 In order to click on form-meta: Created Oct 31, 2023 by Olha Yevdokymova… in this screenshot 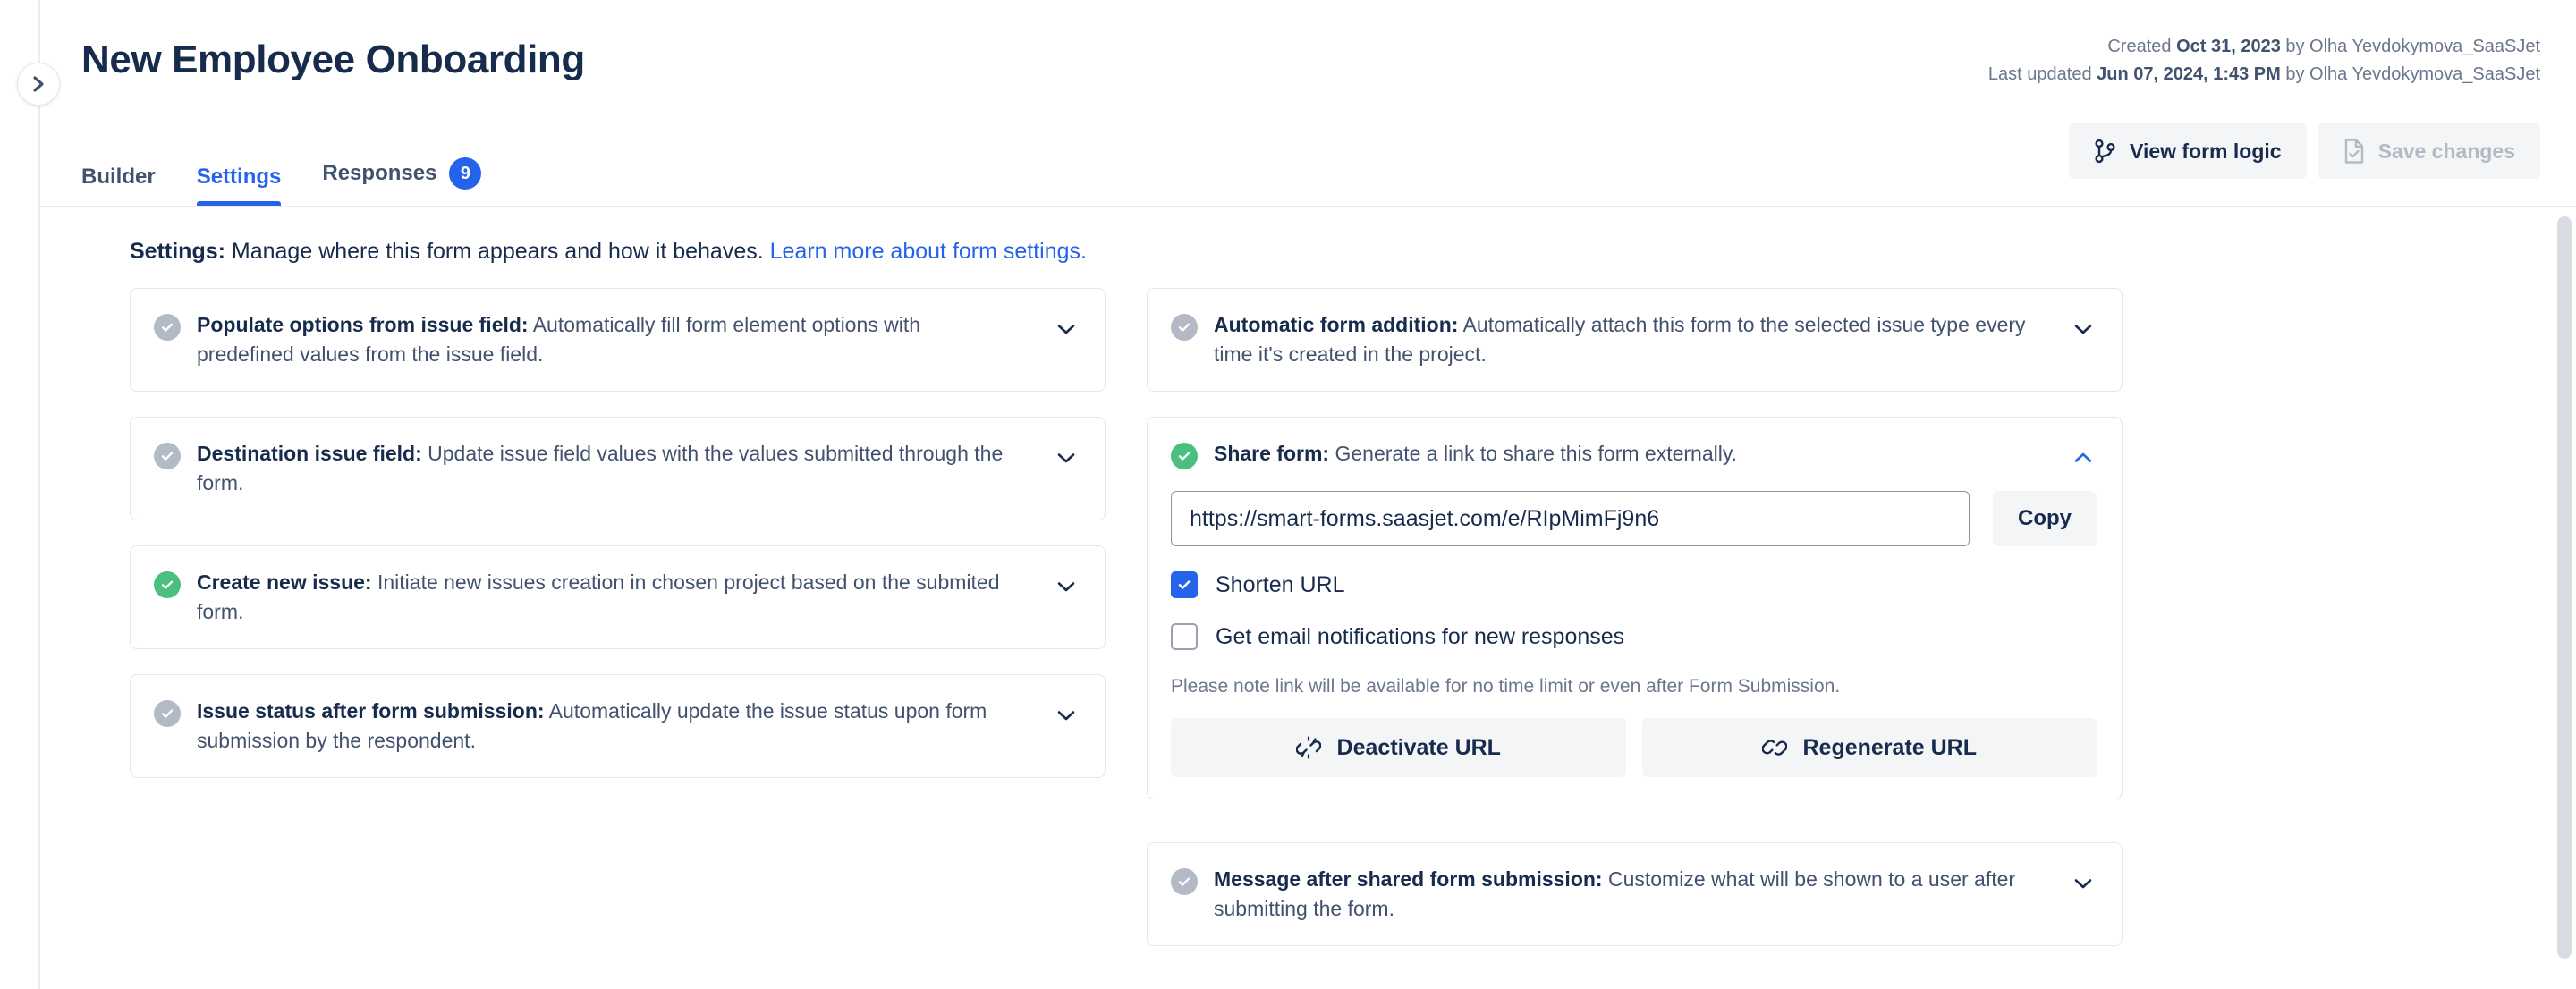, I will do `click(2264, 61)`.